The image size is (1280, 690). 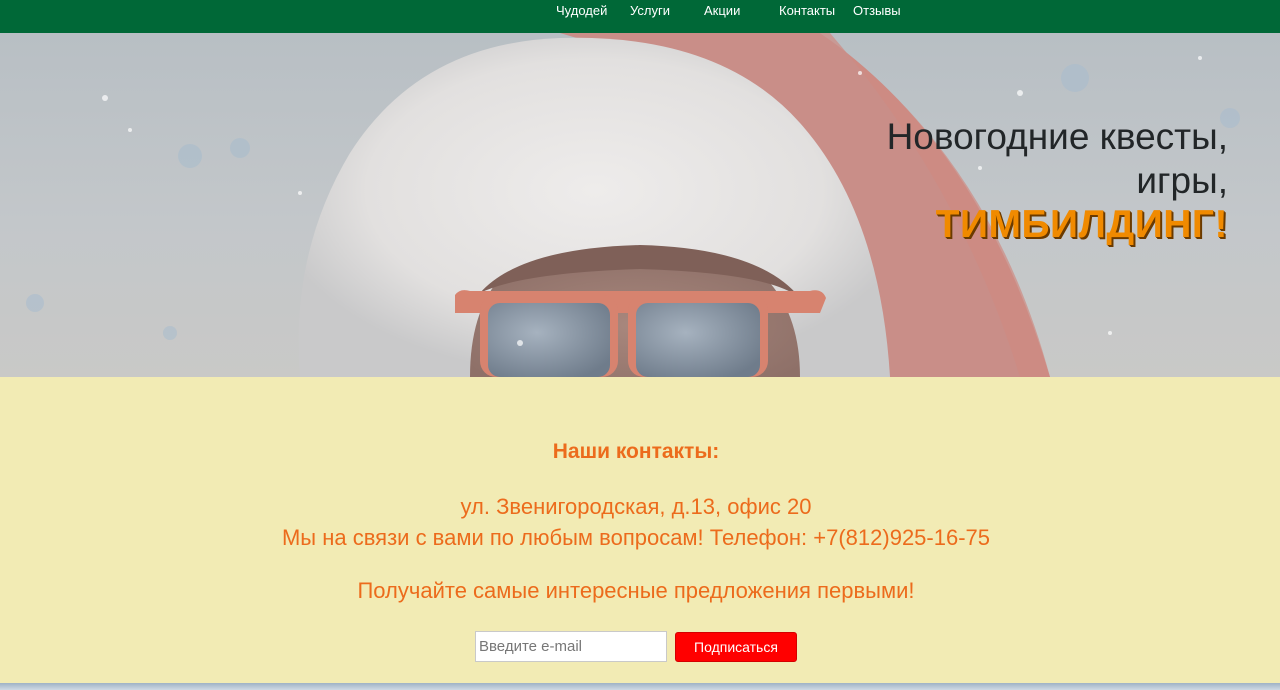 I want to click on subscribe-button: Подписаться, so click(x=736, y=647).